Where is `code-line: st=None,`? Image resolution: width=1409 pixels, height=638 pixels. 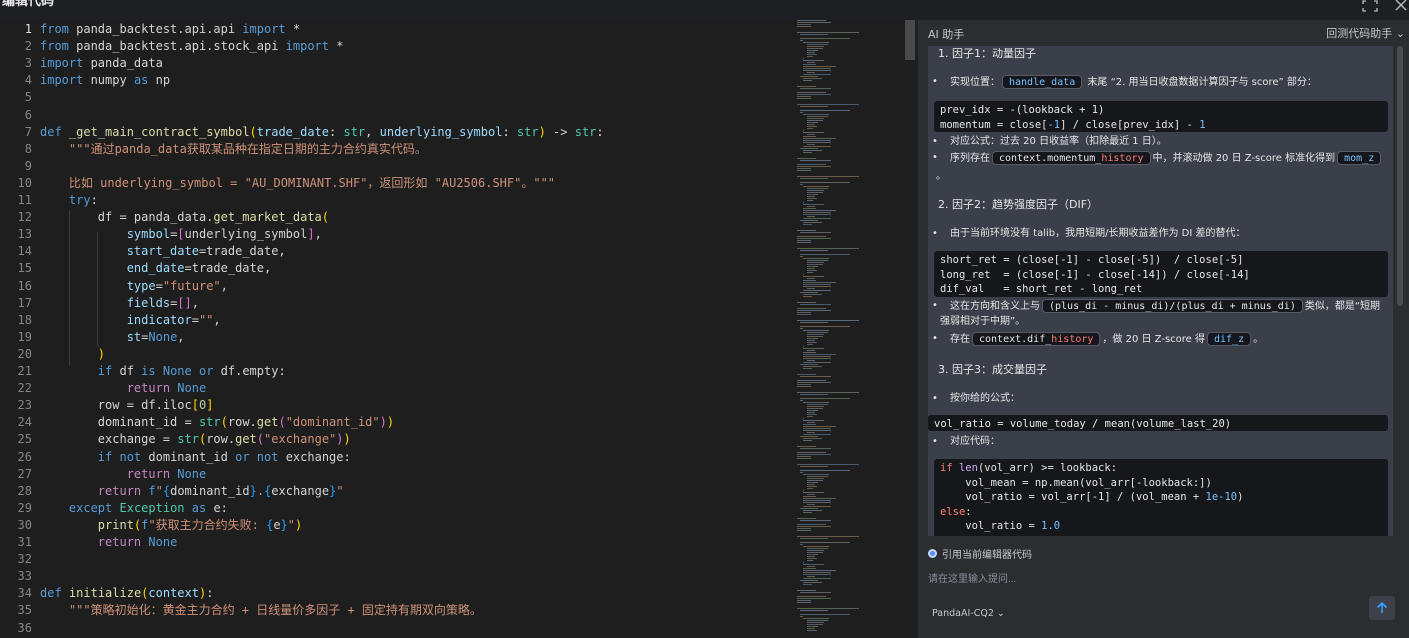
code-line: st=None, is located at coordinates (112, 337).